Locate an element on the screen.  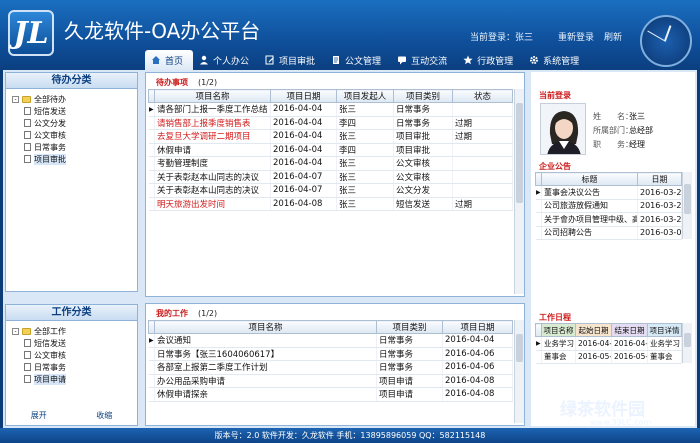
table-row: 公司招聘公告2016-03-07 is located at coordinates (608, 233).